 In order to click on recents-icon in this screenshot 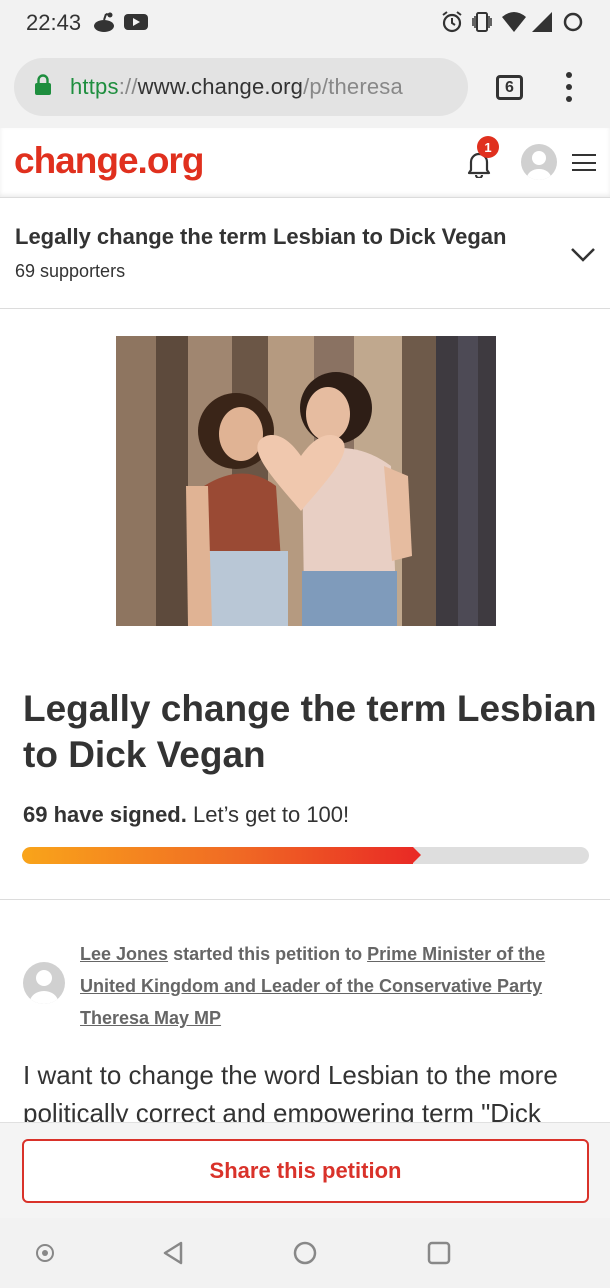, I will do `click(439, 1253)`.